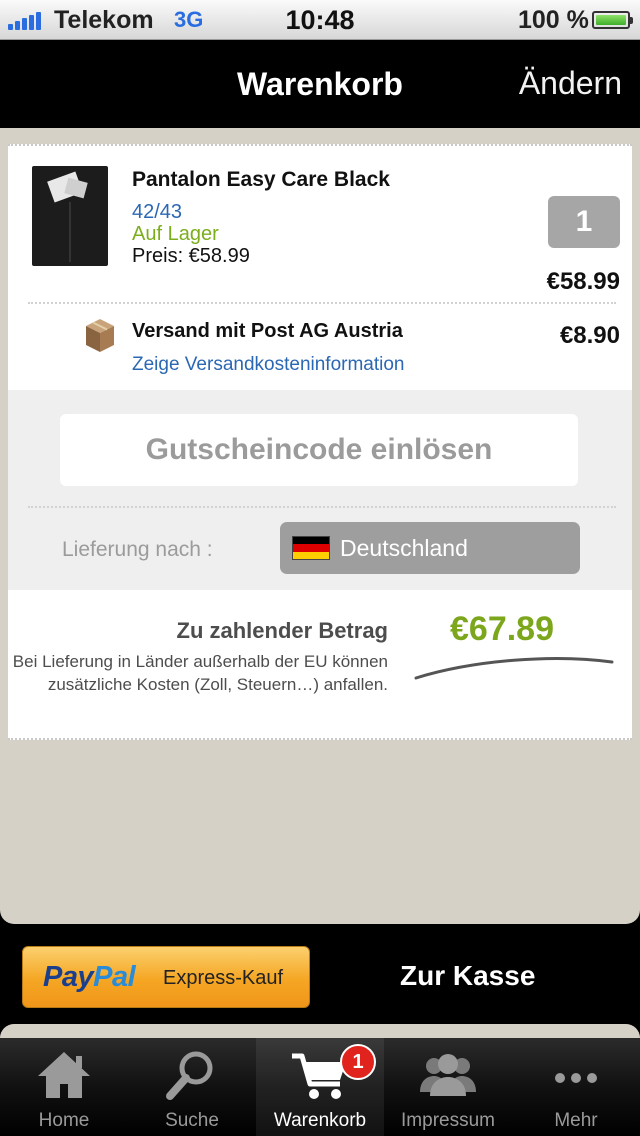  I want to click on selected-country: Deutschland, so click(404, 548).